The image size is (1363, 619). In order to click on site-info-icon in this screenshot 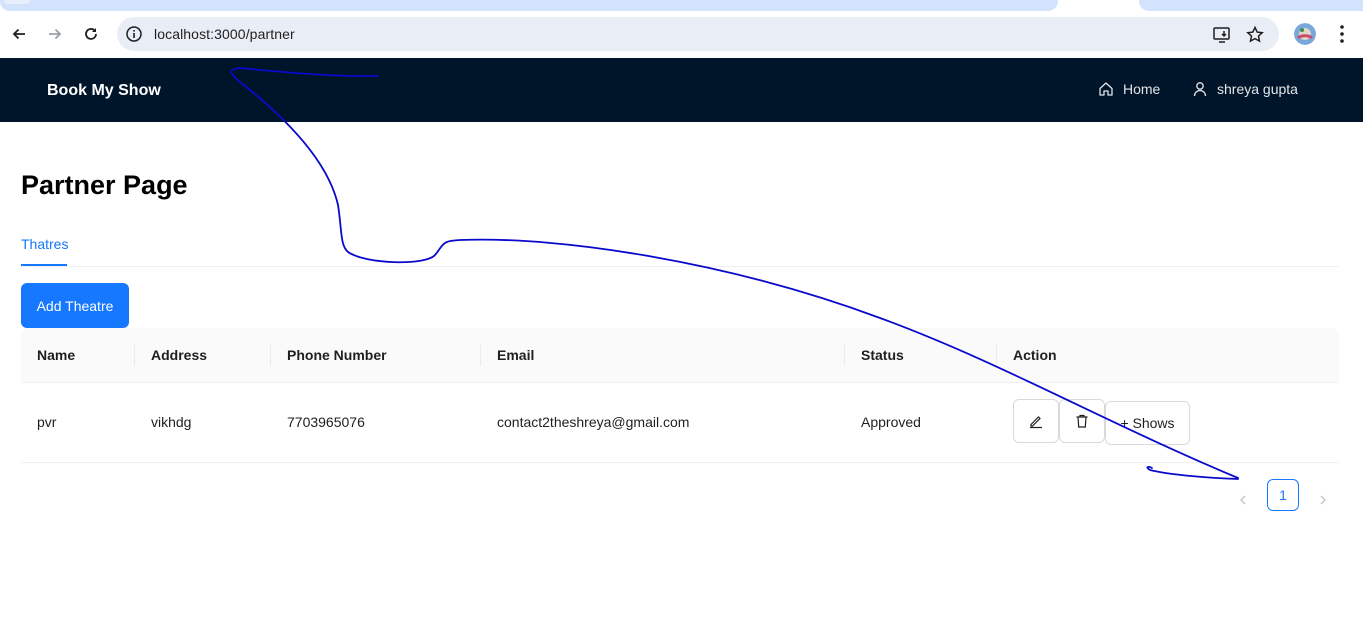, I will do `click(134, 34)`.